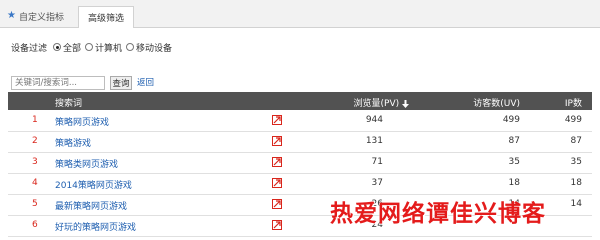 The height and width of the screenshot is (240, 600). What do you see at coordinates (121, 83) in the screenshot?
I see `search-button: 查询` at bounding box center [121, 83].